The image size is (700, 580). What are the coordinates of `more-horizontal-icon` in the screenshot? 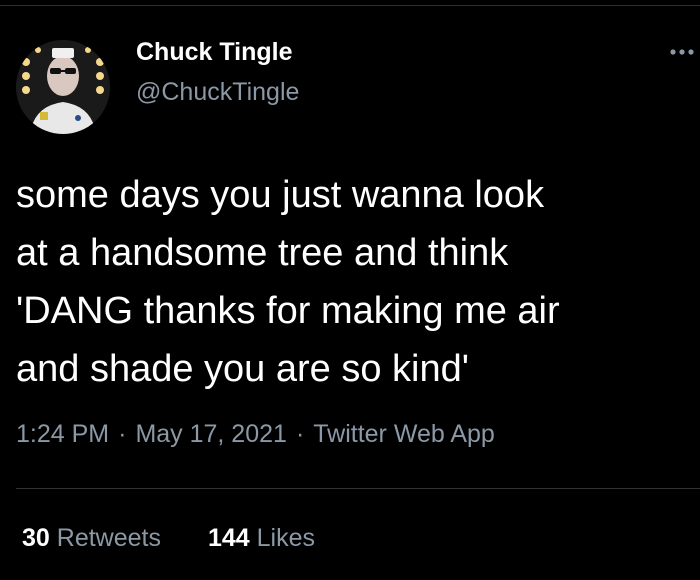 It's located at (682, 52).